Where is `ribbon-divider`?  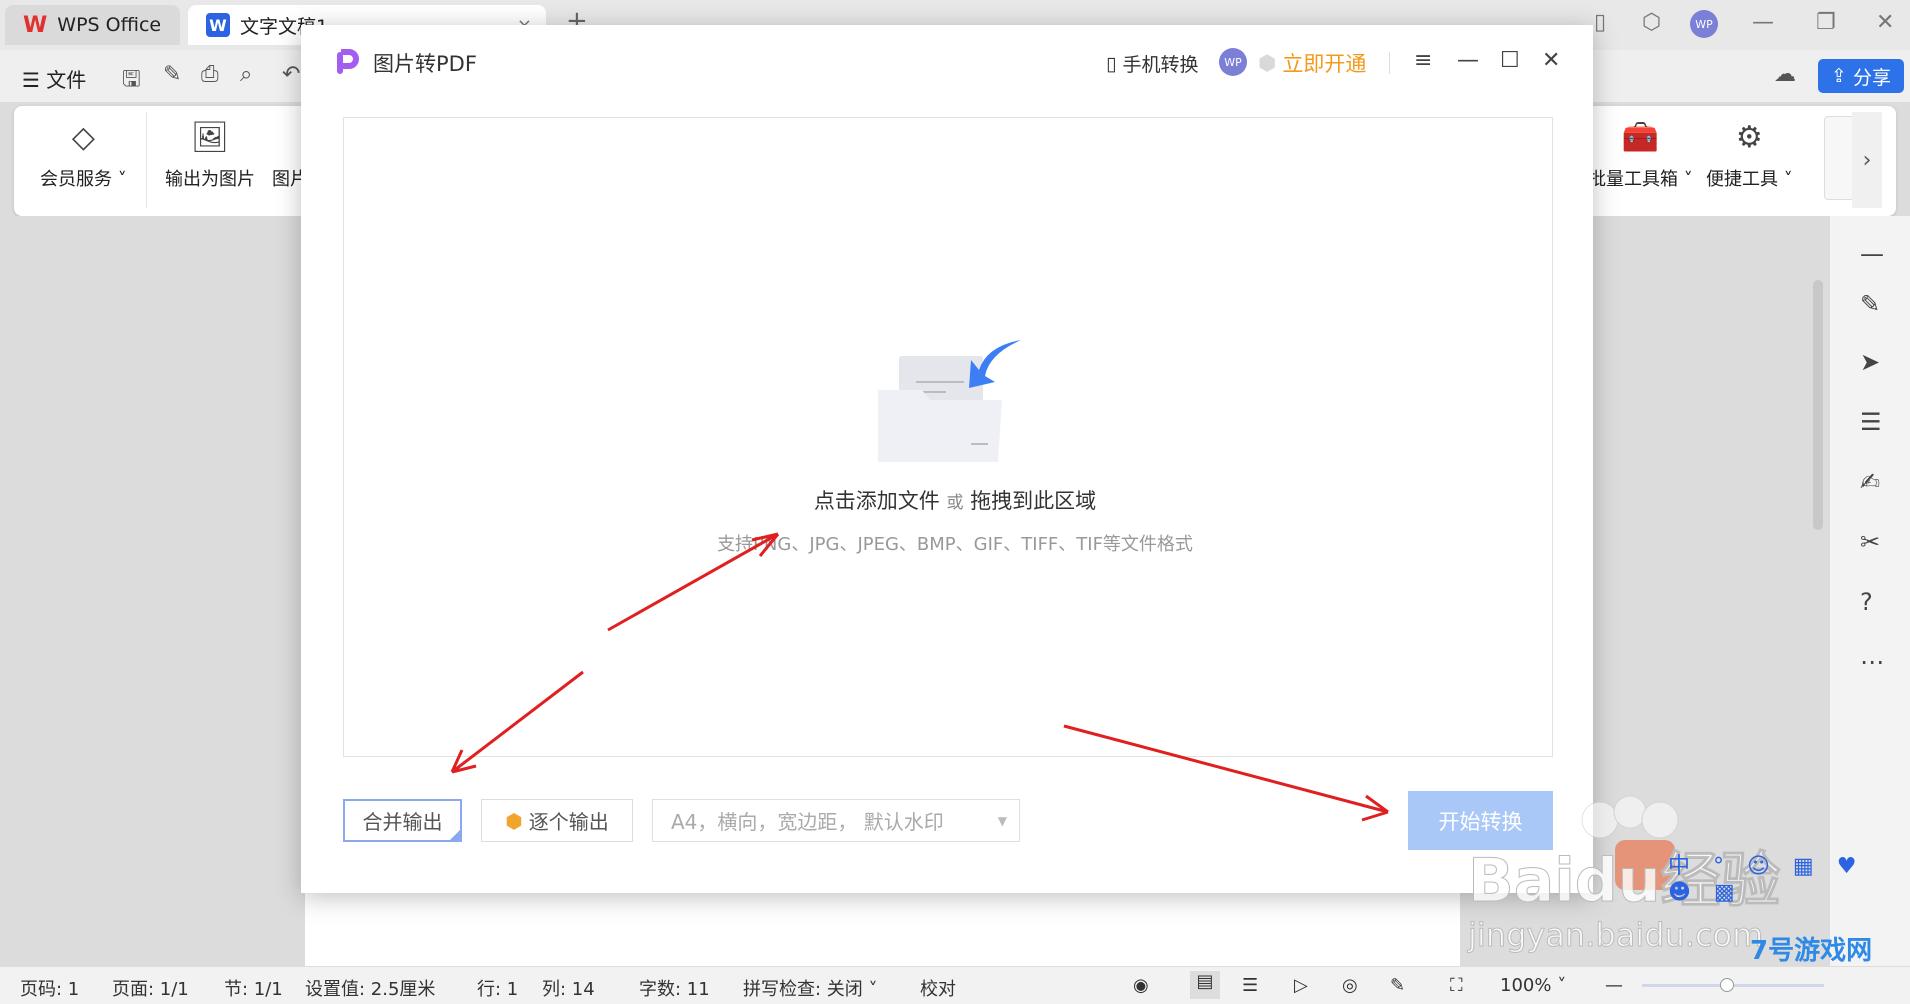
ribbon-divider is located at coordinates (146, 160).